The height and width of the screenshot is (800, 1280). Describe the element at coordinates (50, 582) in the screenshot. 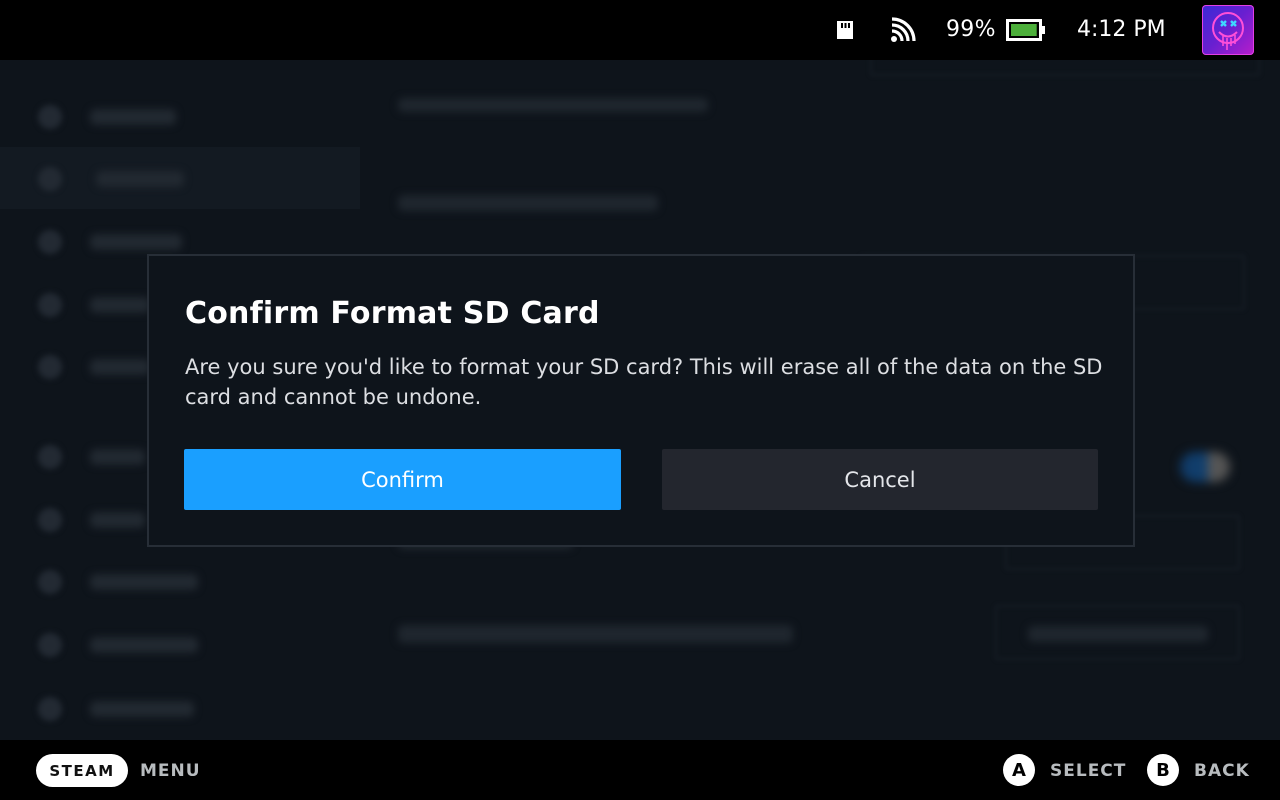

I see `bluetooth-icon` at that location.